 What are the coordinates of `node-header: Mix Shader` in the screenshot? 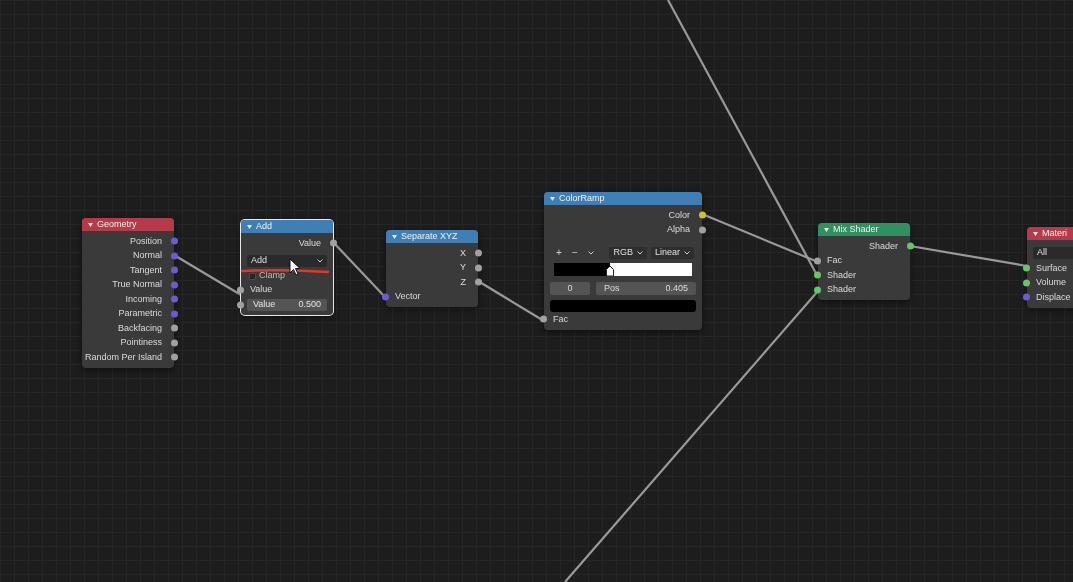 It's located at (864, 229).